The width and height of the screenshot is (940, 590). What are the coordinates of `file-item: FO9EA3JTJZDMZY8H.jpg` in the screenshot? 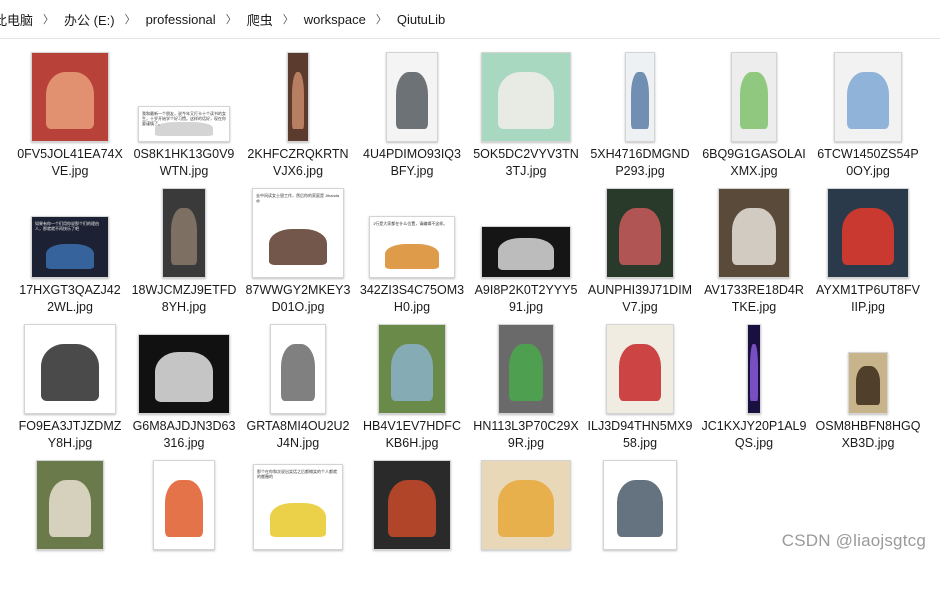 It's located at (70, 388).